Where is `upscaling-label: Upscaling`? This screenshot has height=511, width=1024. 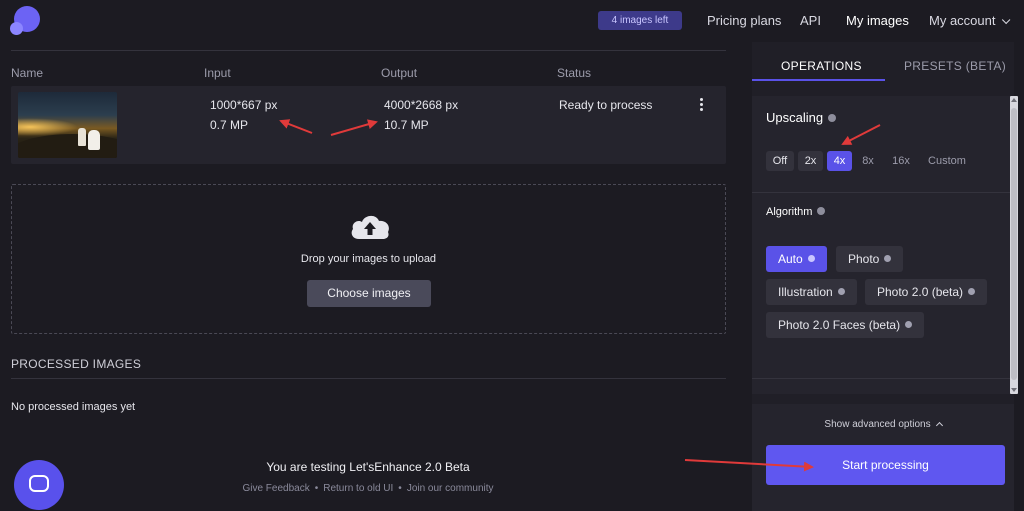 upscaling-label: Upscaling is located at coordinates (801, 117).